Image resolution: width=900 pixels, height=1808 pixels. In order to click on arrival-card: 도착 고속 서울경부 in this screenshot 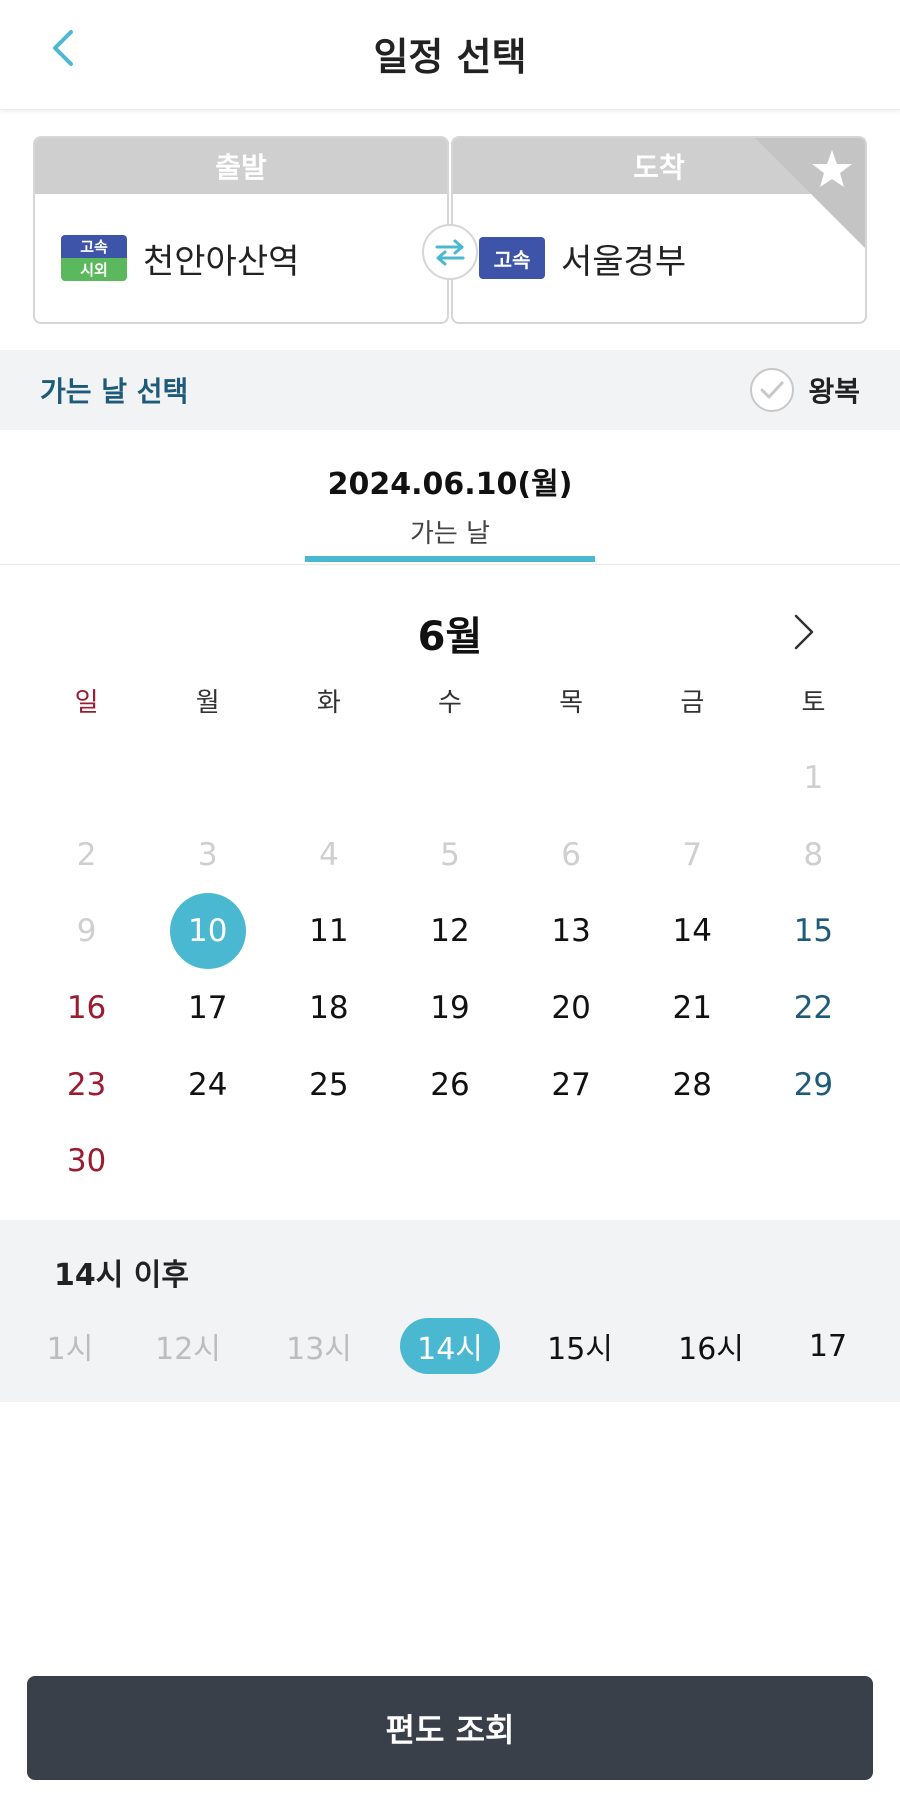, I will do `click(659, 230)`.